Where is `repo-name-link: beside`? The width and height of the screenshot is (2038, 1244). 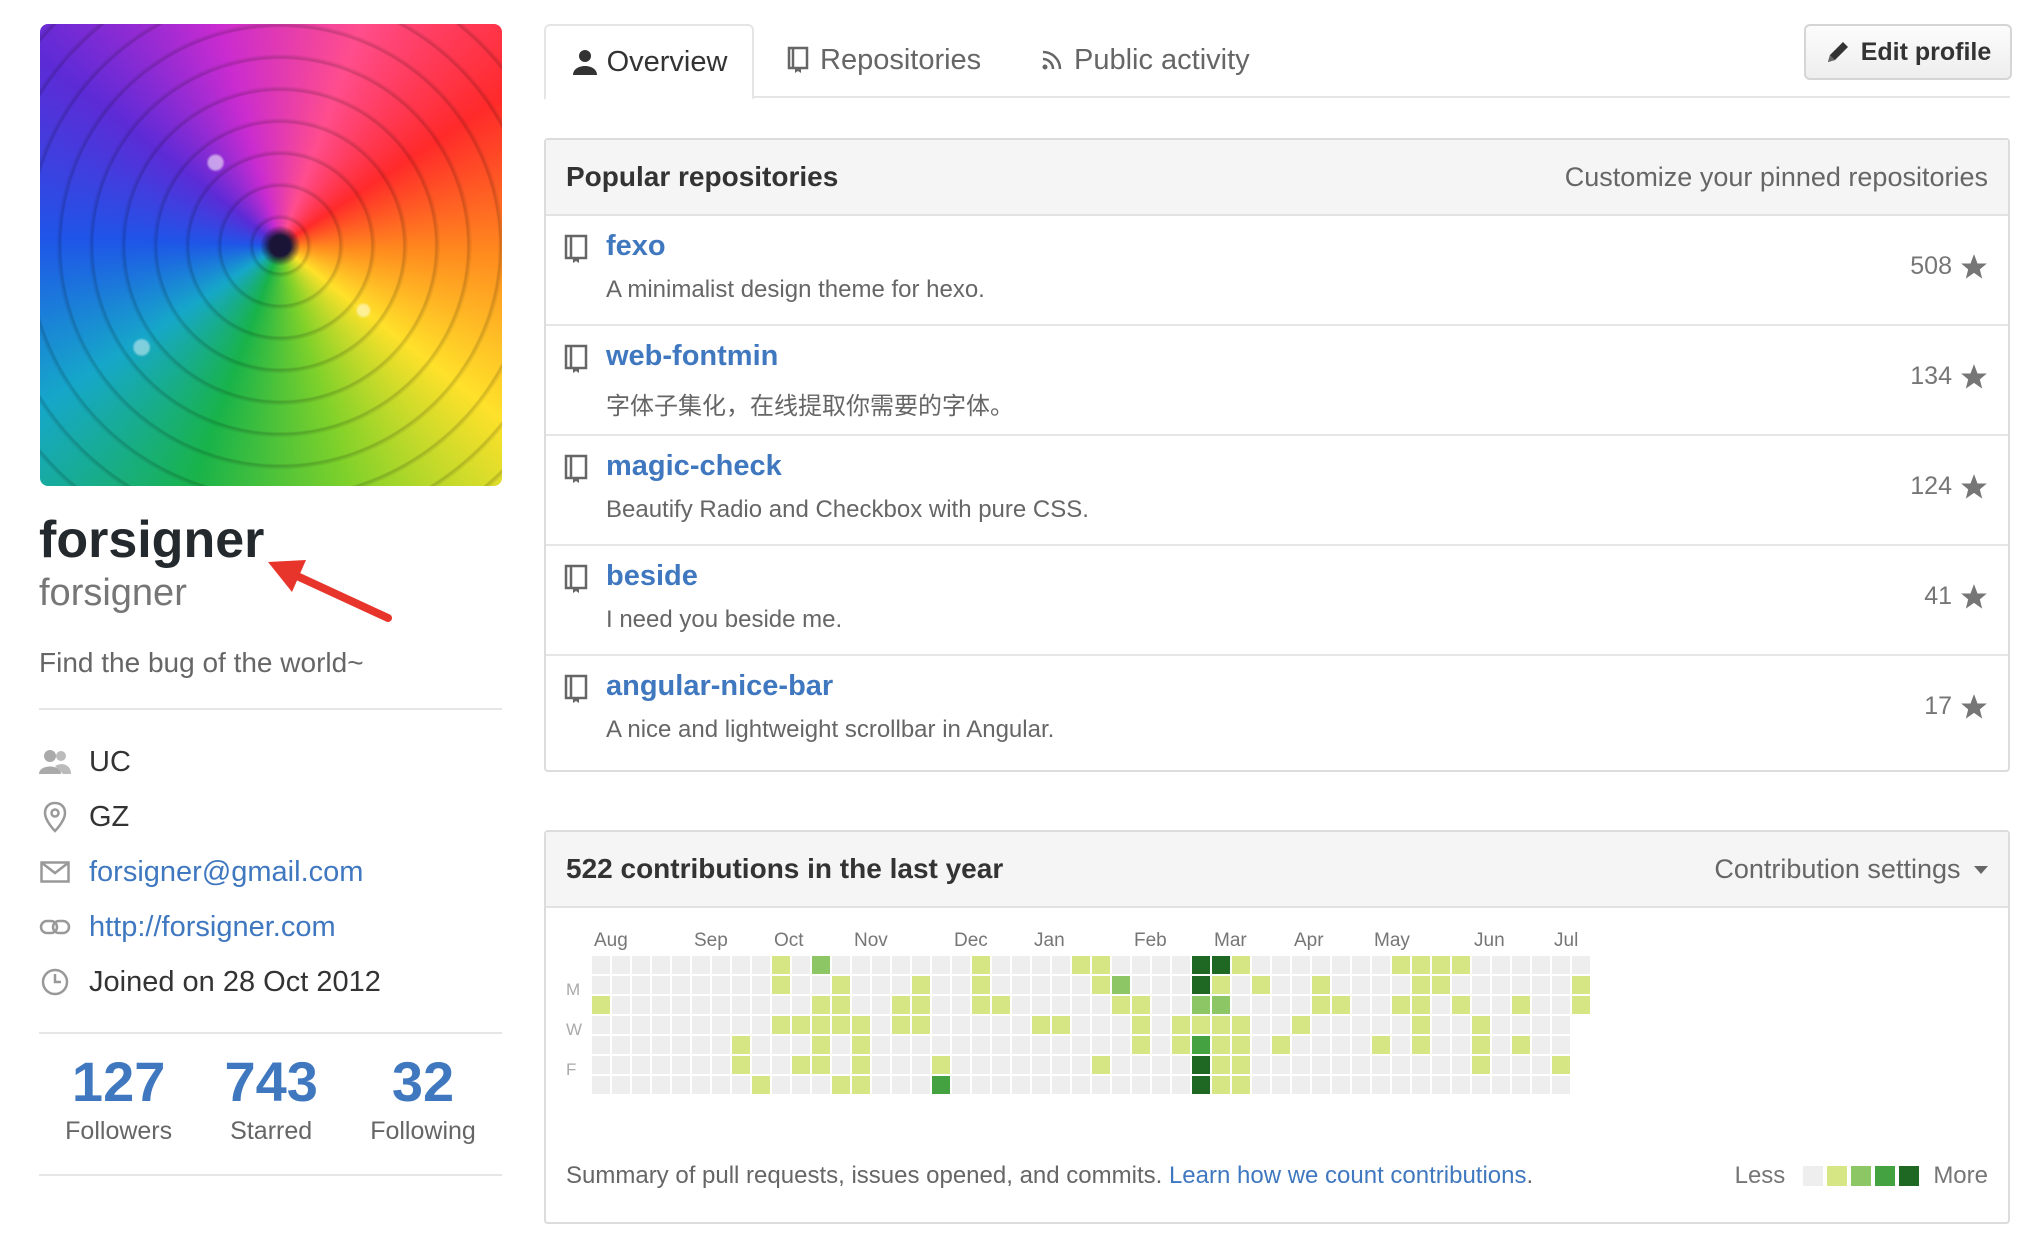
repo-name-link: beside is located at coordinates (652, 576).